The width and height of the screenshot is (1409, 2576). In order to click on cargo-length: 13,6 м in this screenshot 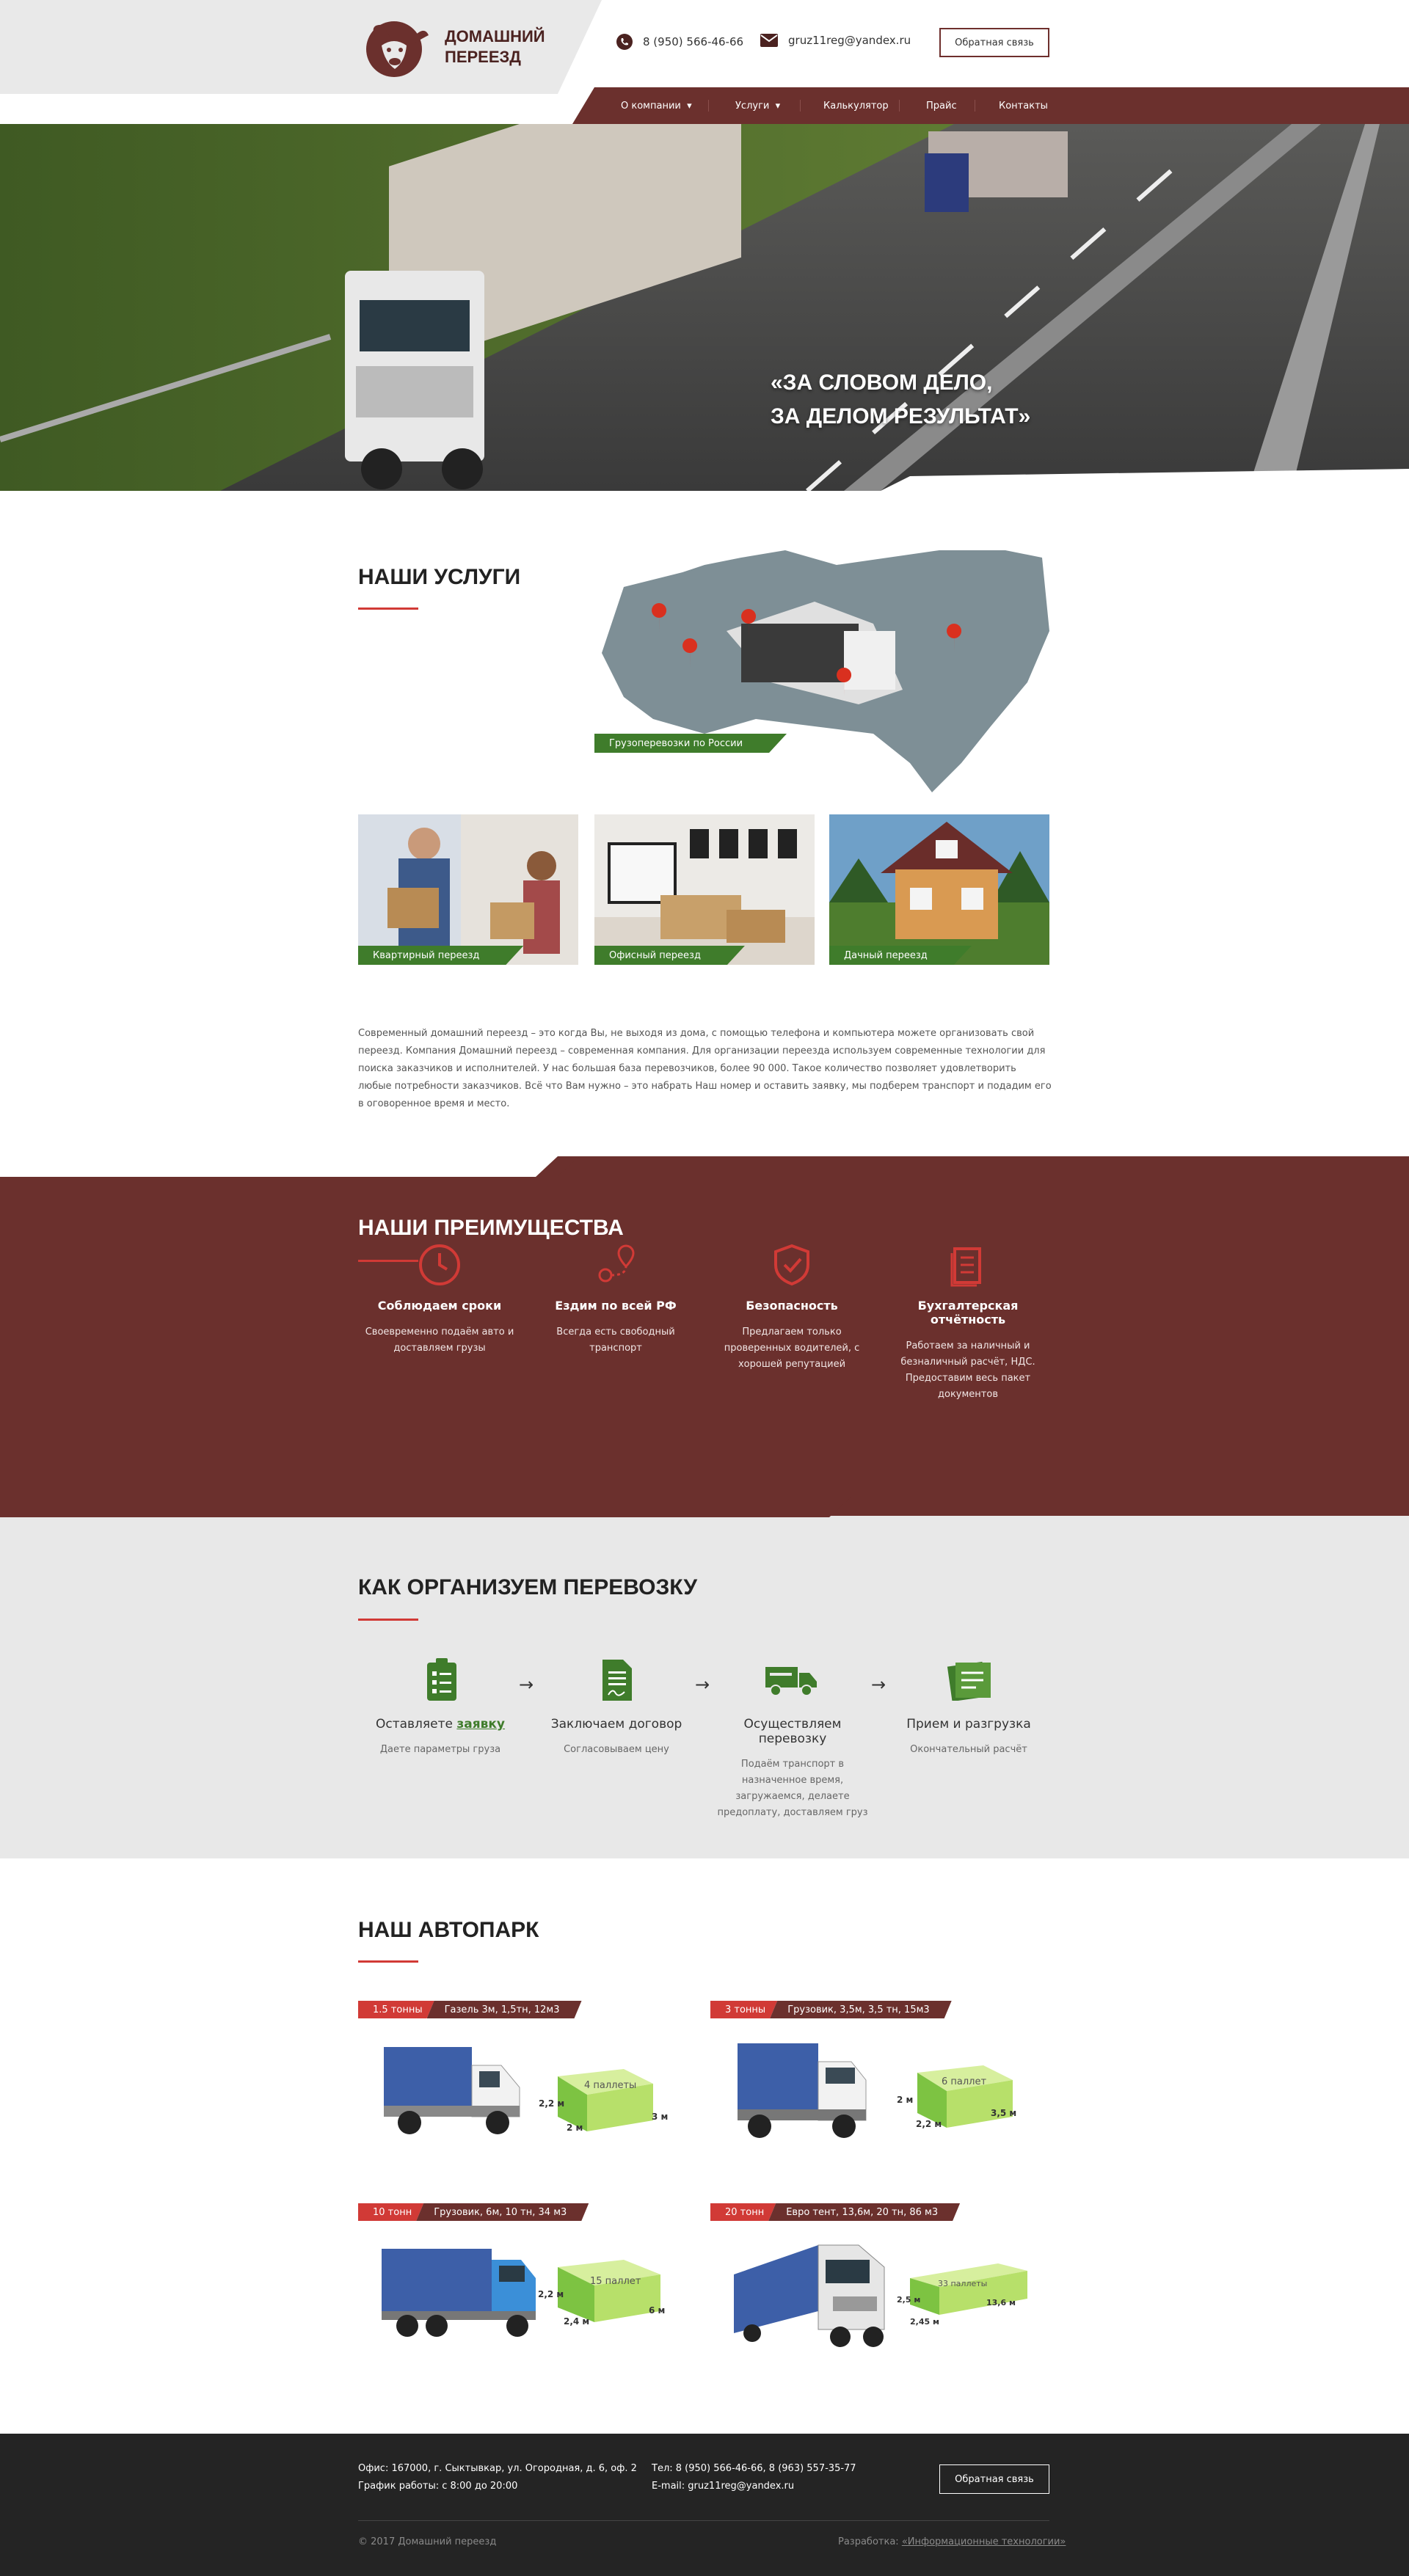, I will do `click(1001, 2302)`.